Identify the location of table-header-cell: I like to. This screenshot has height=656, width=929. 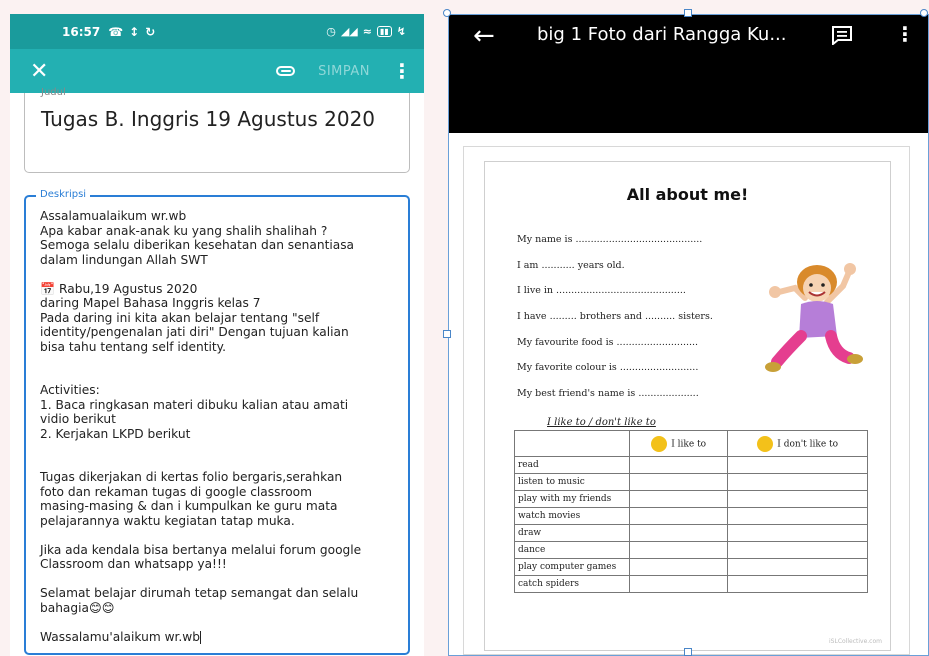
(678, 443).